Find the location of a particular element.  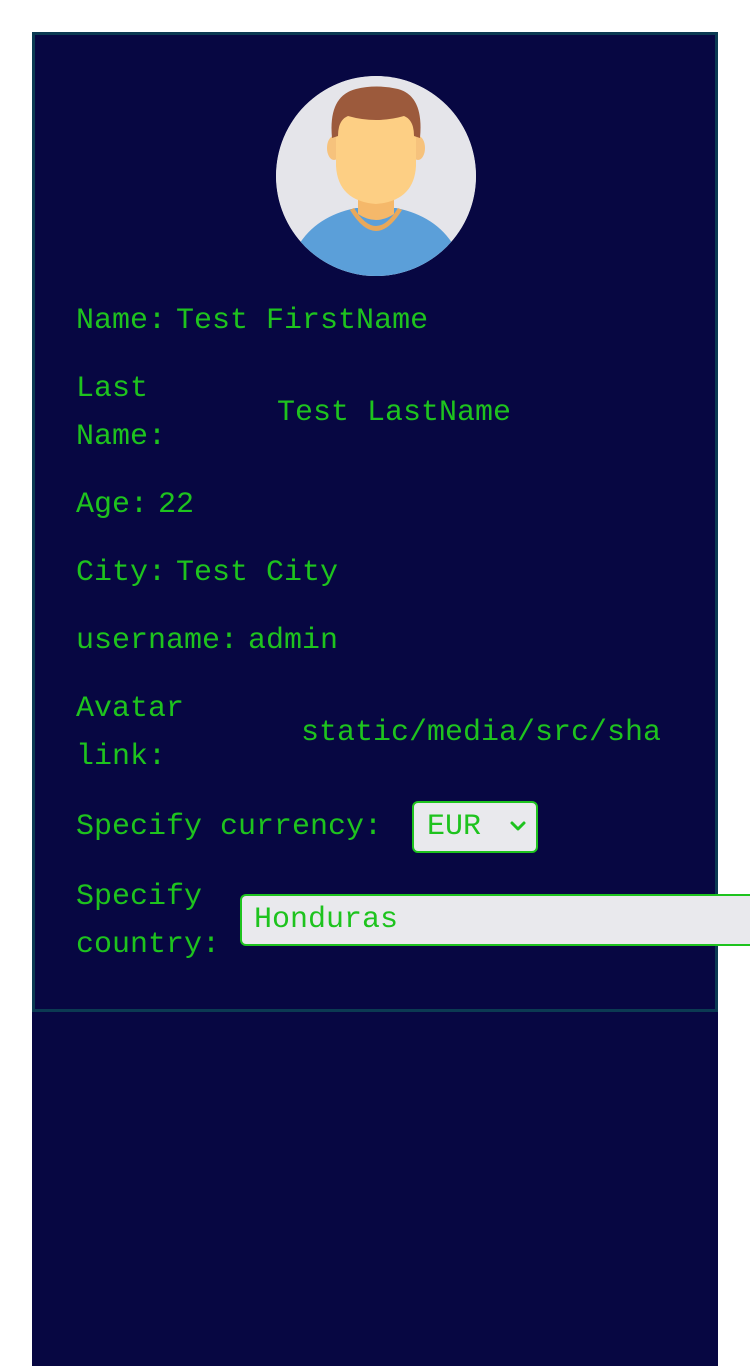

last-name-label-line1: Last is located at coordinates (112, 389).